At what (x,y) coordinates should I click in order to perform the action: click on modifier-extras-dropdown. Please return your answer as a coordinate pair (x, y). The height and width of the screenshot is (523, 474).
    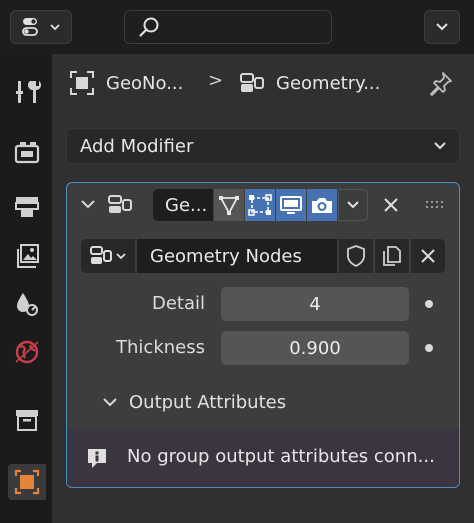
    Looking at the image, I should click on (353, 205).